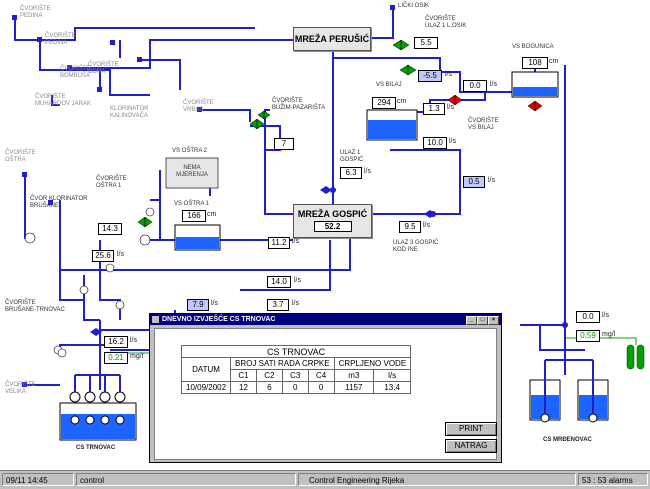  What do you see at coordinates (352, 156) in the screenshot?
I see `node-ulaz1-gospic: ULAZ 1 GOSPIĆ` at bounding box center [352, 156].